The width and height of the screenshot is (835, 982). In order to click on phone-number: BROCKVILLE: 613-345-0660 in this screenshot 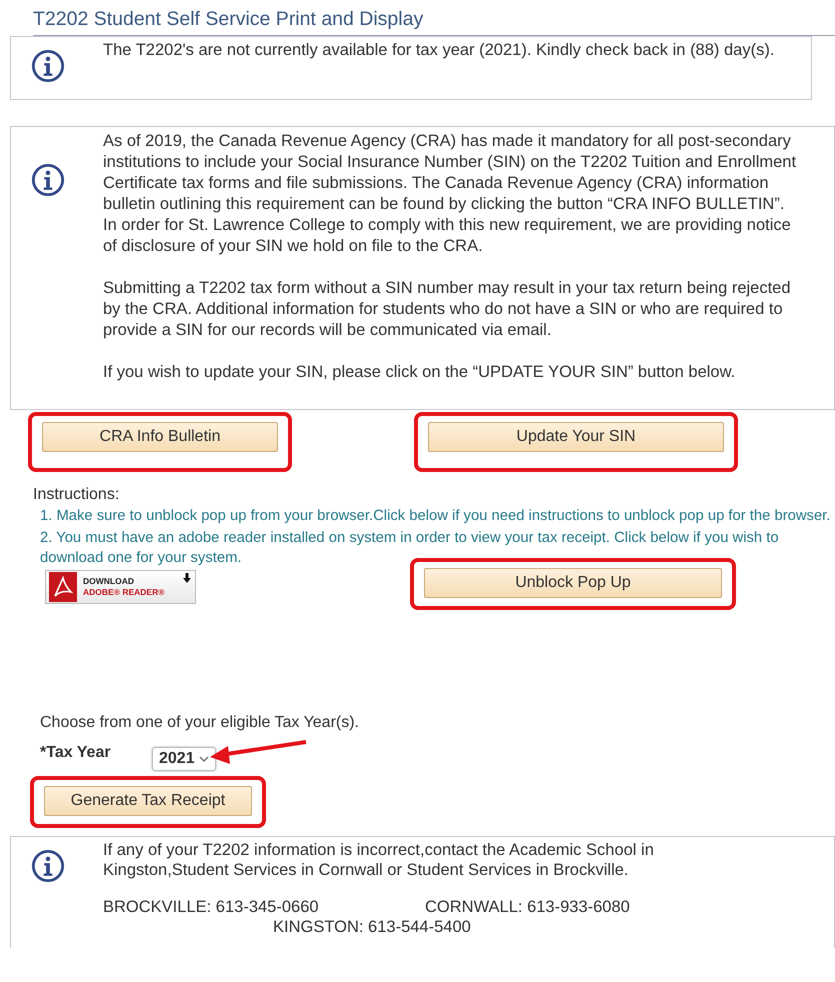, I will do `click(211, 908)`.